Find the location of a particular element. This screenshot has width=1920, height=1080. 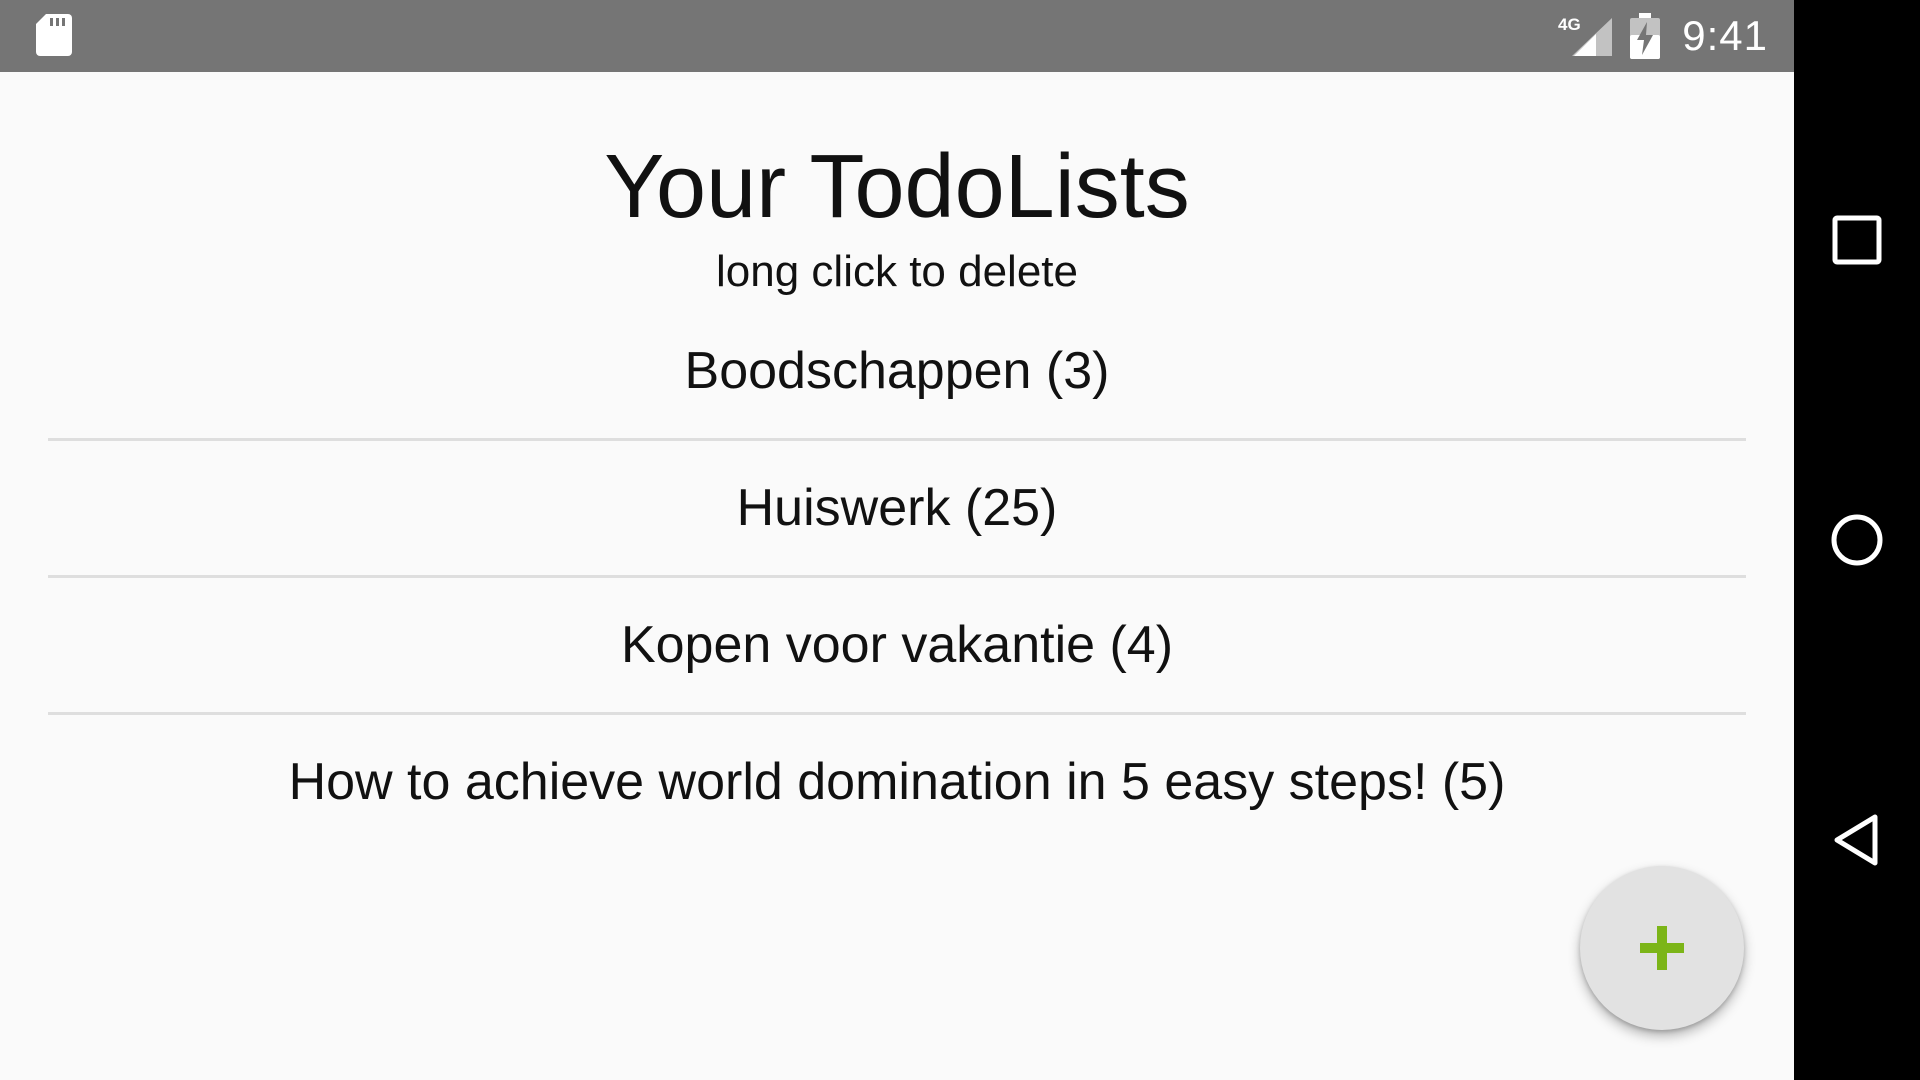

navigation-bar is located at coordinates (1857, 540).